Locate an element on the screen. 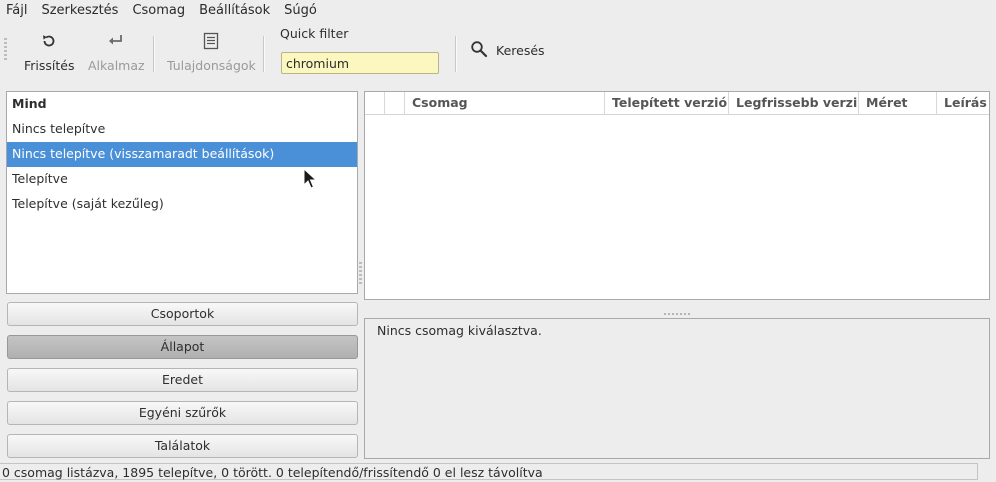 This screenshot has height=482, width=996. quick-filter-label: Quick filter is located at coordinates (314, 33).